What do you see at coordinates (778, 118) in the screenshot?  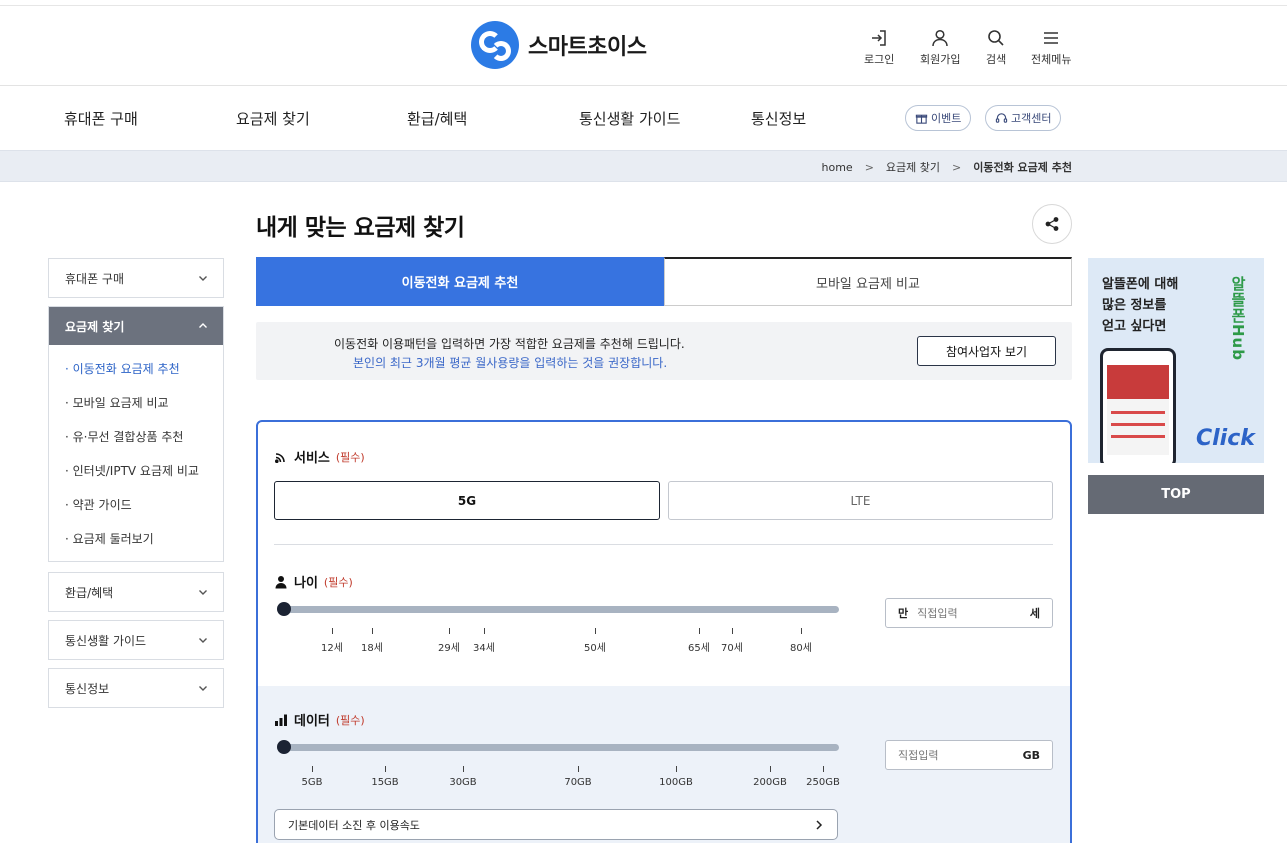 I see `gnb-telecom-info: 통신정보` at bounding box center [778, 118].